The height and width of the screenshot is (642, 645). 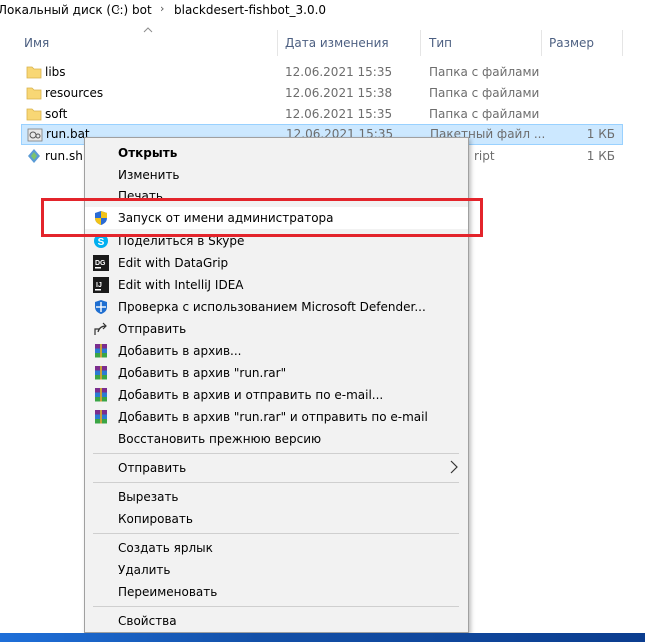 What do you see at coordinates (56, 114) in the screenshot?
I see `file-name: soft` at bounding box center [56, 114].